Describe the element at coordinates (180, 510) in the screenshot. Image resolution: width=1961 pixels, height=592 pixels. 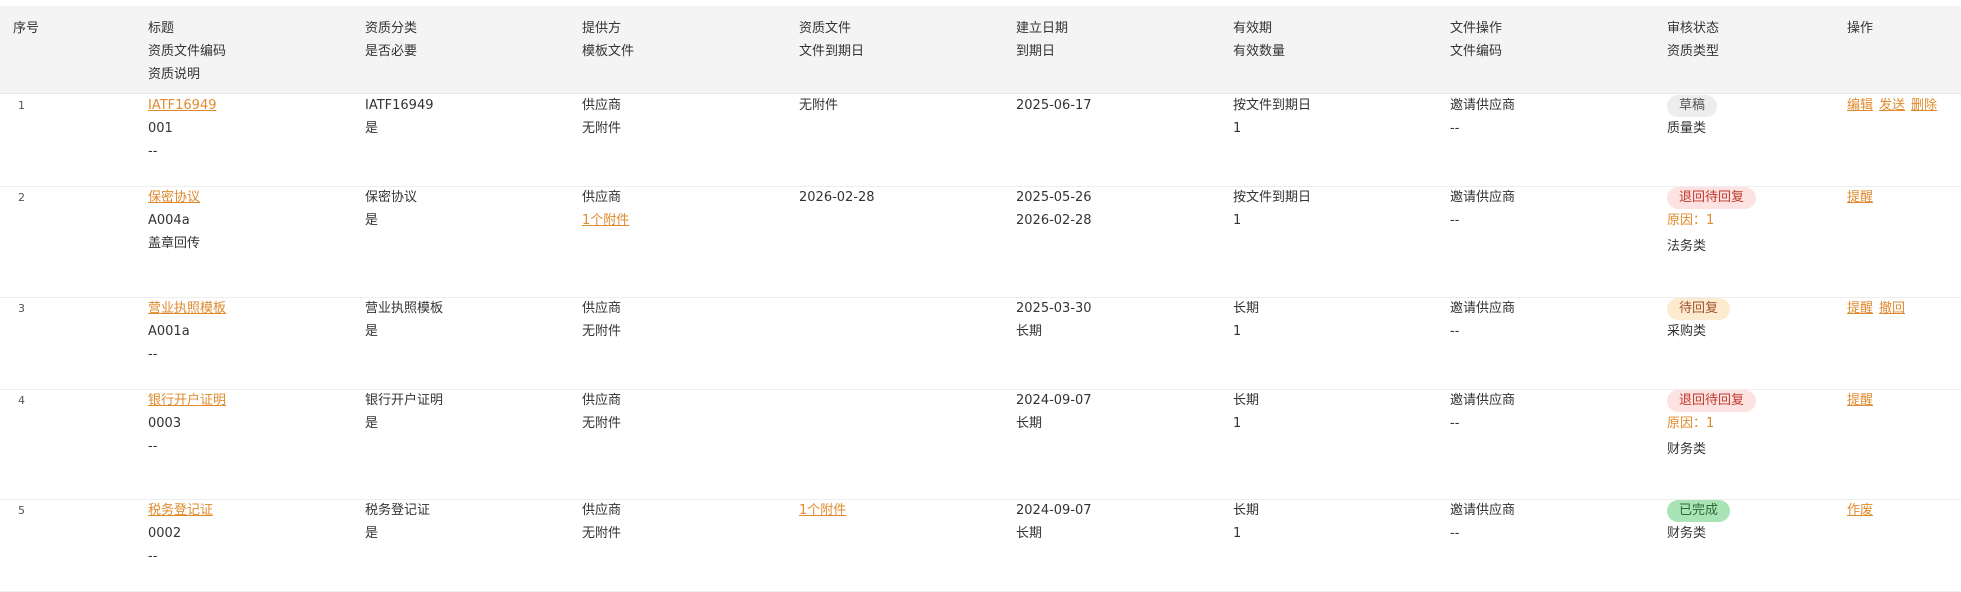
I see `row-title-link: 税务登记证` at that location.